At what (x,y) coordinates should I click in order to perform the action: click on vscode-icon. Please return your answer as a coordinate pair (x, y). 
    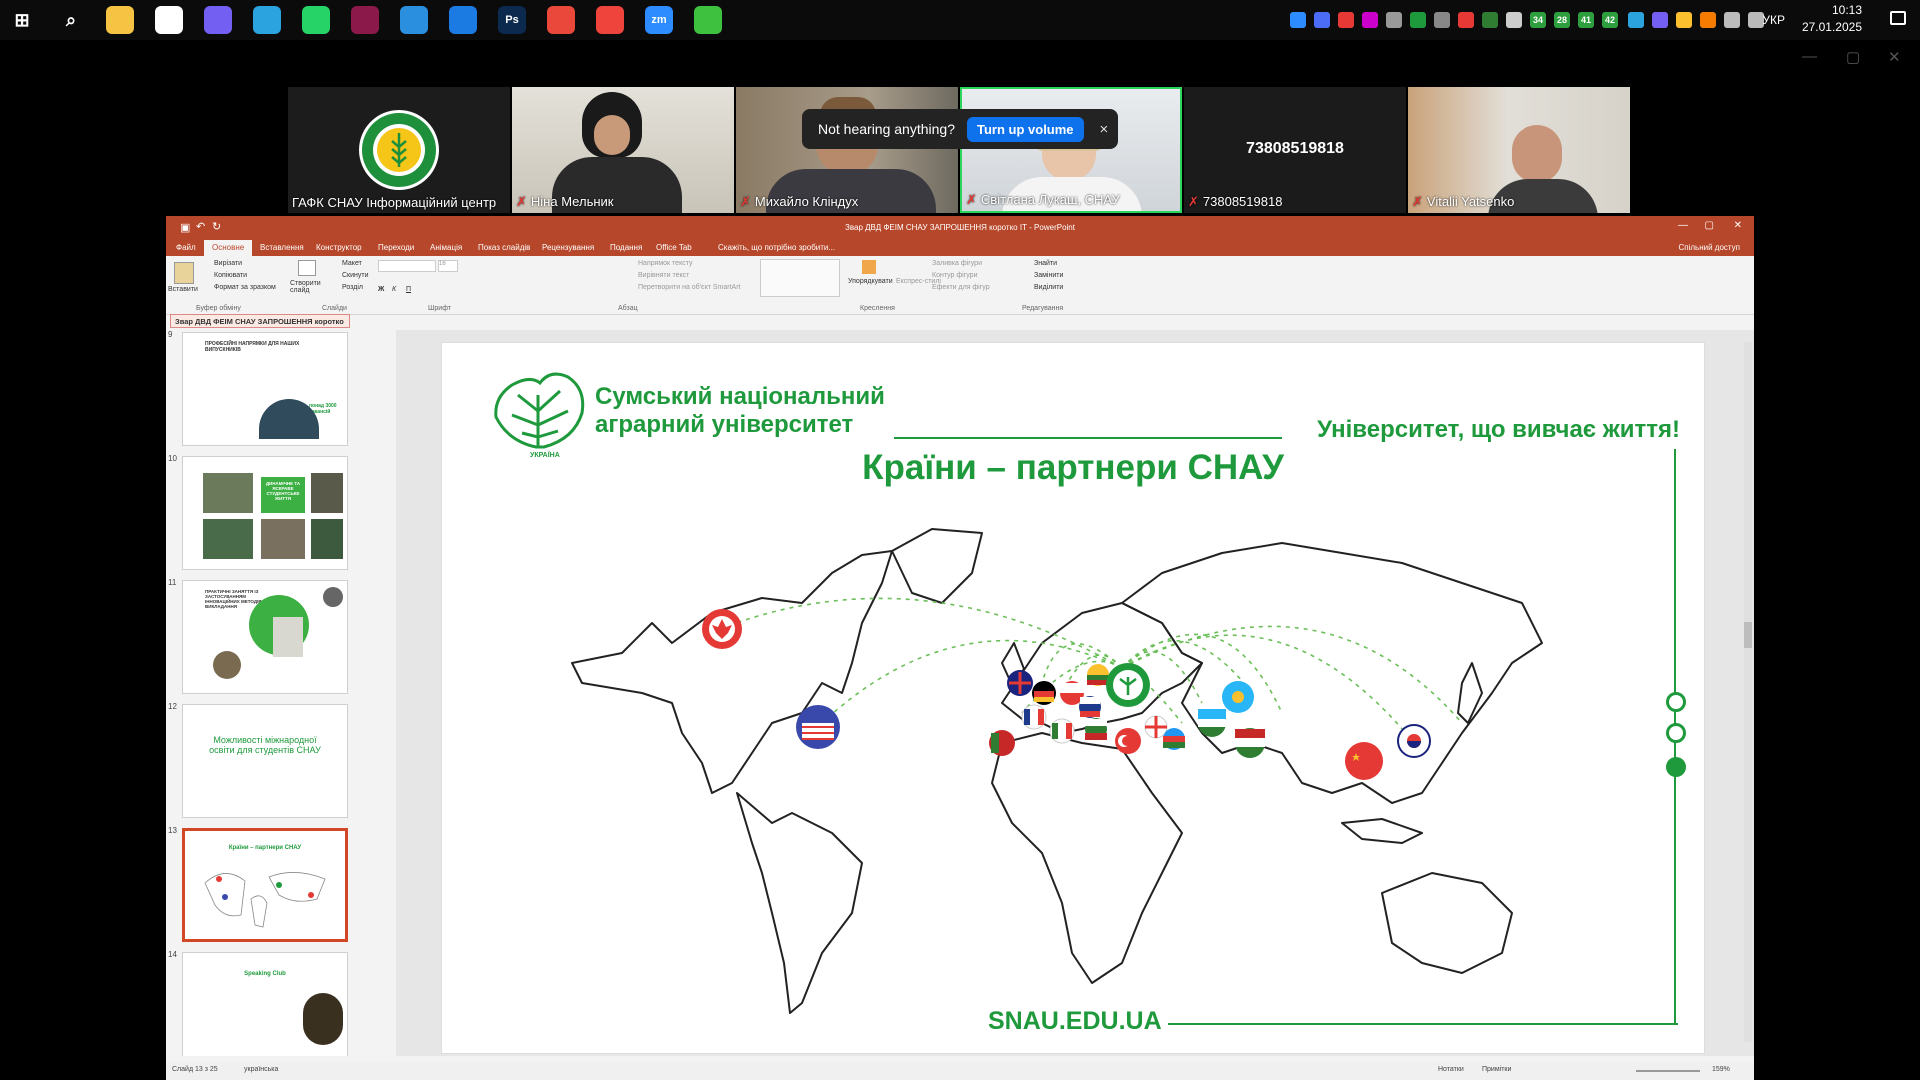
    Looking at the image, I should click on (414, 20).